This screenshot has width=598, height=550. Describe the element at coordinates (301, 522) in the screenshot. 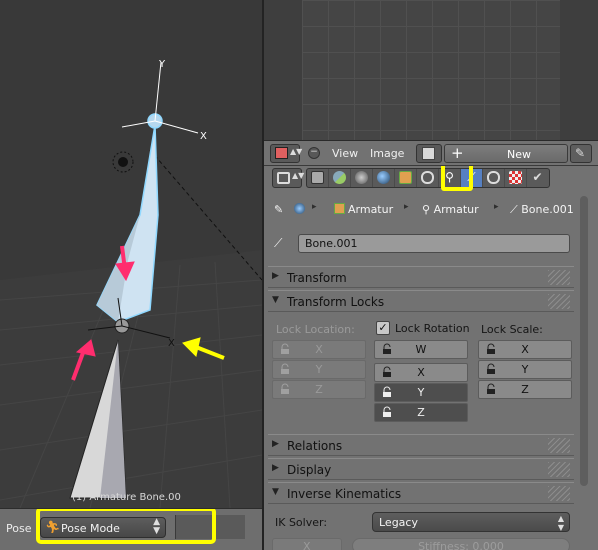

I see `ik-solver-label: IK Solver:` at that location.